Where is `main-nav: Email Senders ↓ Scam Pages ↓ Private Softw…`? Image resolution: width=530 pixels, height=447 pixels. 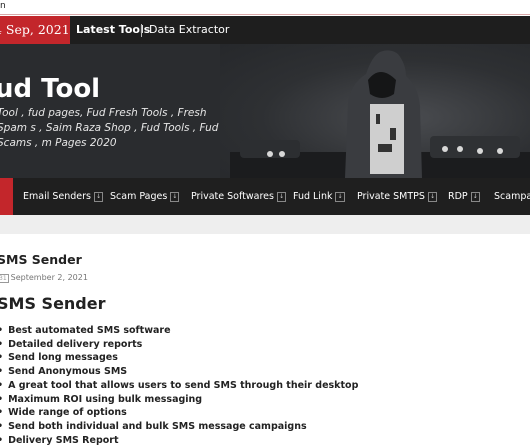 main-nav: Email Senders ↓ Scam Pages ↓ Private Softw… is located at coordinates (265, 196).